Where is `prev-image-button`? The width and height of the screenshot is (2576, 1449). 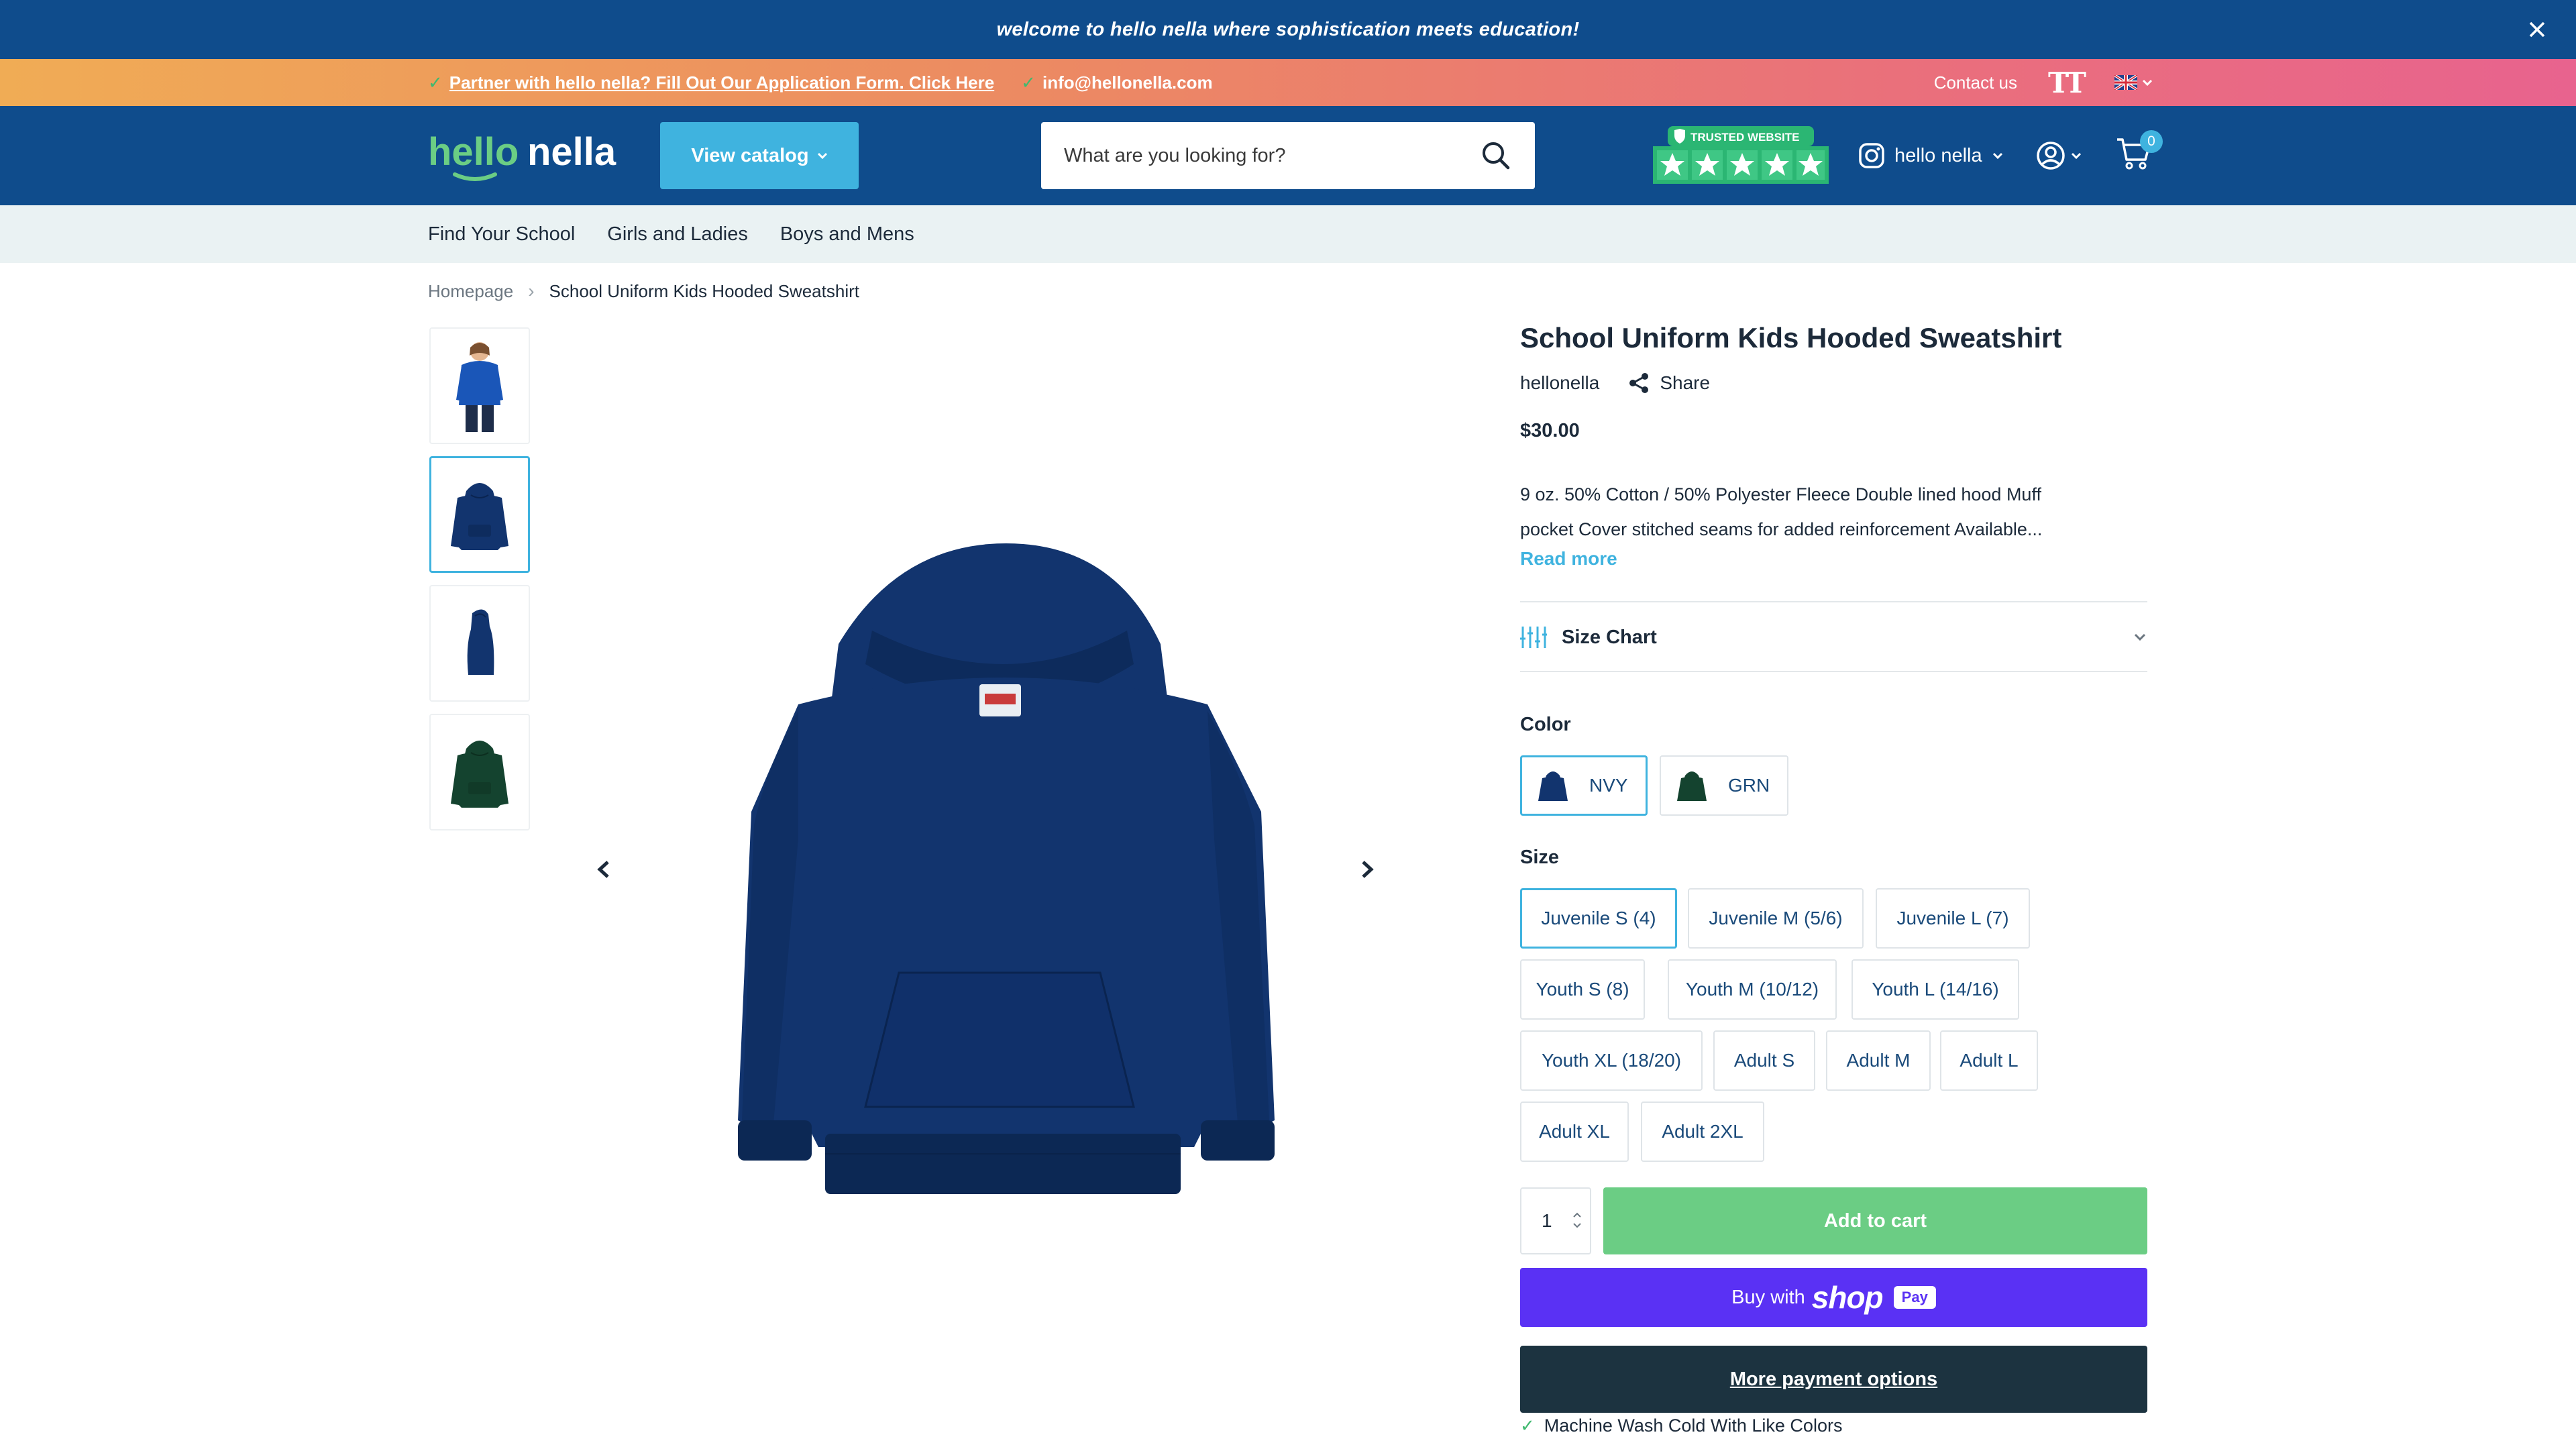
prev-image-button is located at coordinates (603, 869).